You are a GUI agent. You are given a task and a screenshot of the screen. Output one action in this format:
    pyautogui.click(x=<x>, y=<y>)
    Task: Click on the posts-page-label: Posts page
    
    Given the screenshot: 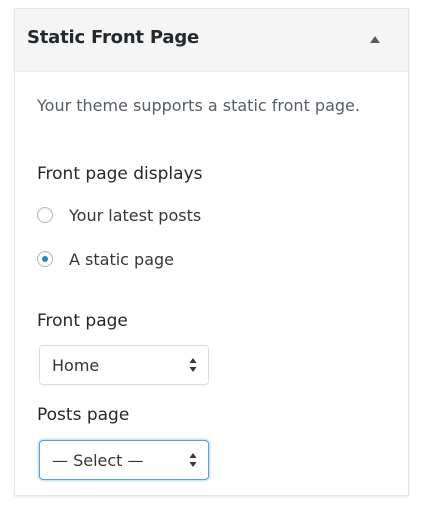 What is the action you would take?
    pyautogui.click(x=83, y=415)
    